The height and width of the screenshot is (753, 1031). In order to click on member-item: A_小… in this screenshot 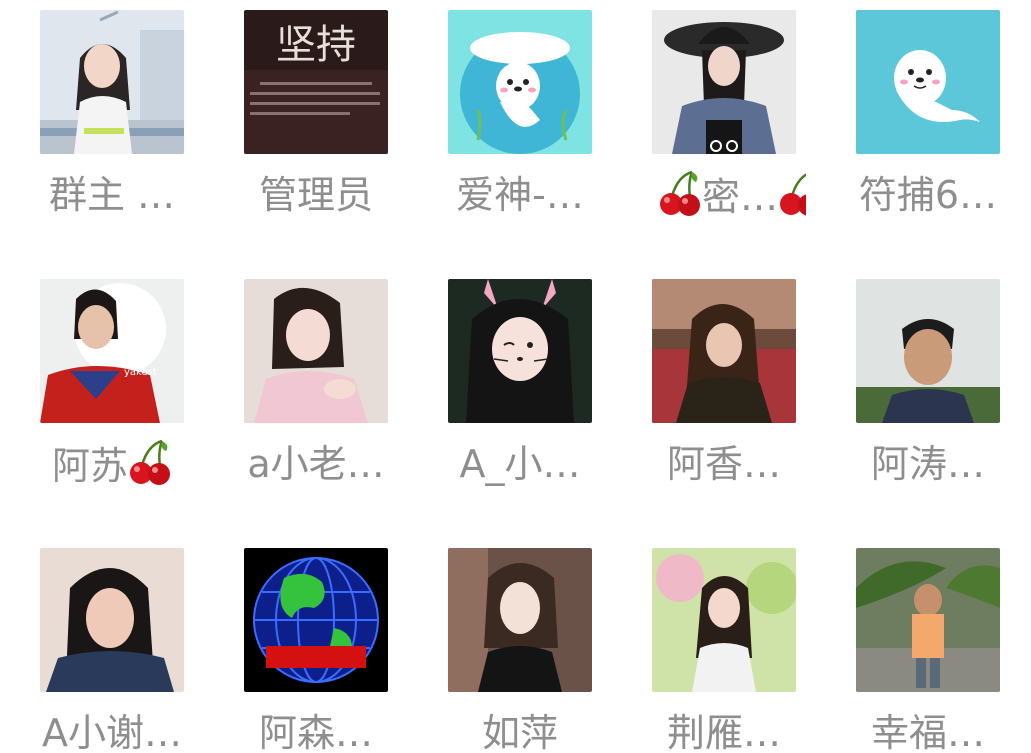, I will do `click(543, 394)`.